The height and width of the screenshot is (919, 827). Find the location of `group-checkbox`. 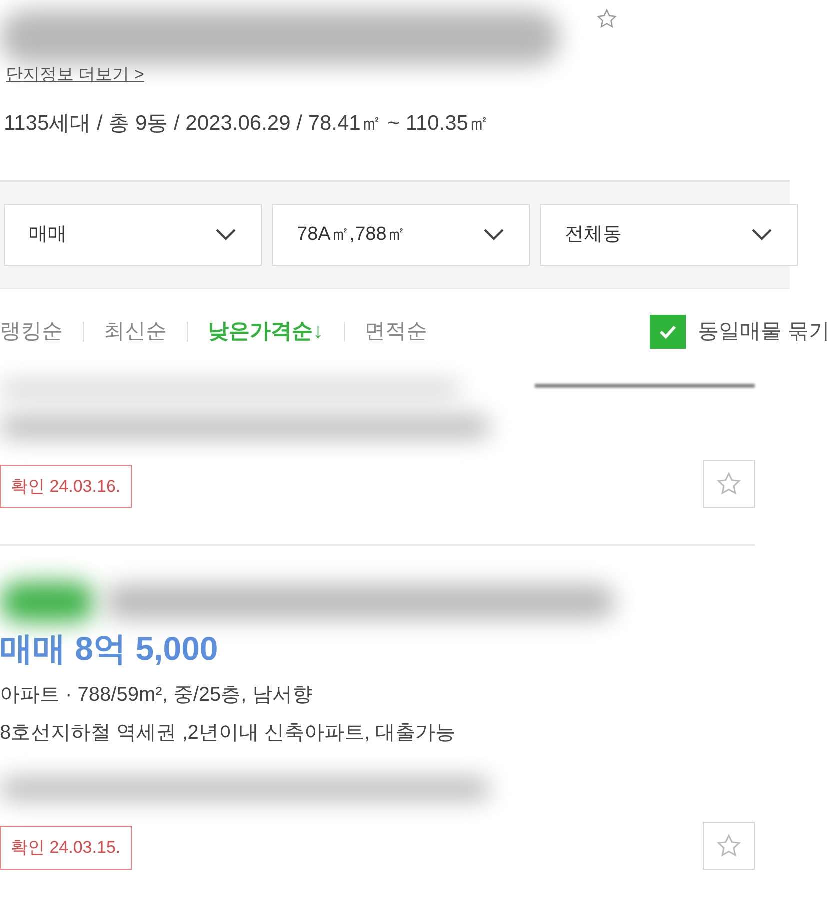

group-checkbox is located at coordinates (668, 331).